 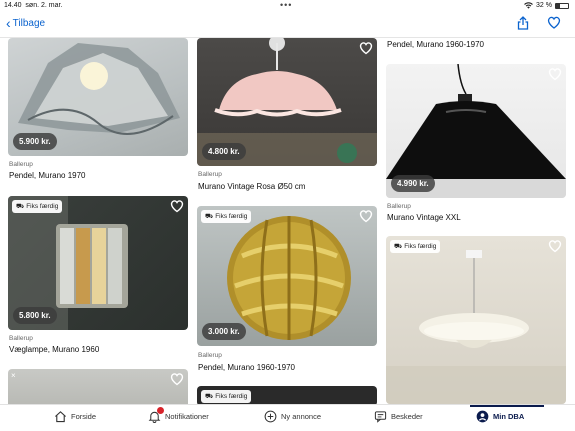 I want to click on user-icon, so click(x=482, y=416).